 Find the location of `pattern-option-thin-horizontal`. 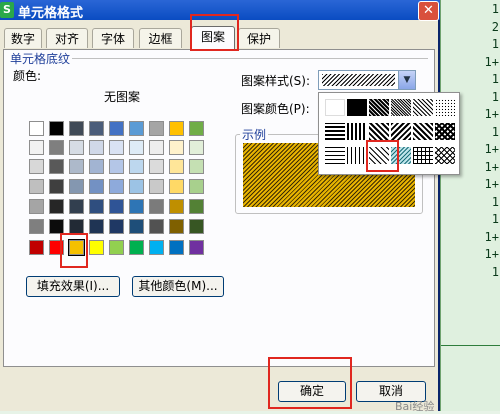

pattern-option-thin-horizontal is located at coordinates (335, 155).